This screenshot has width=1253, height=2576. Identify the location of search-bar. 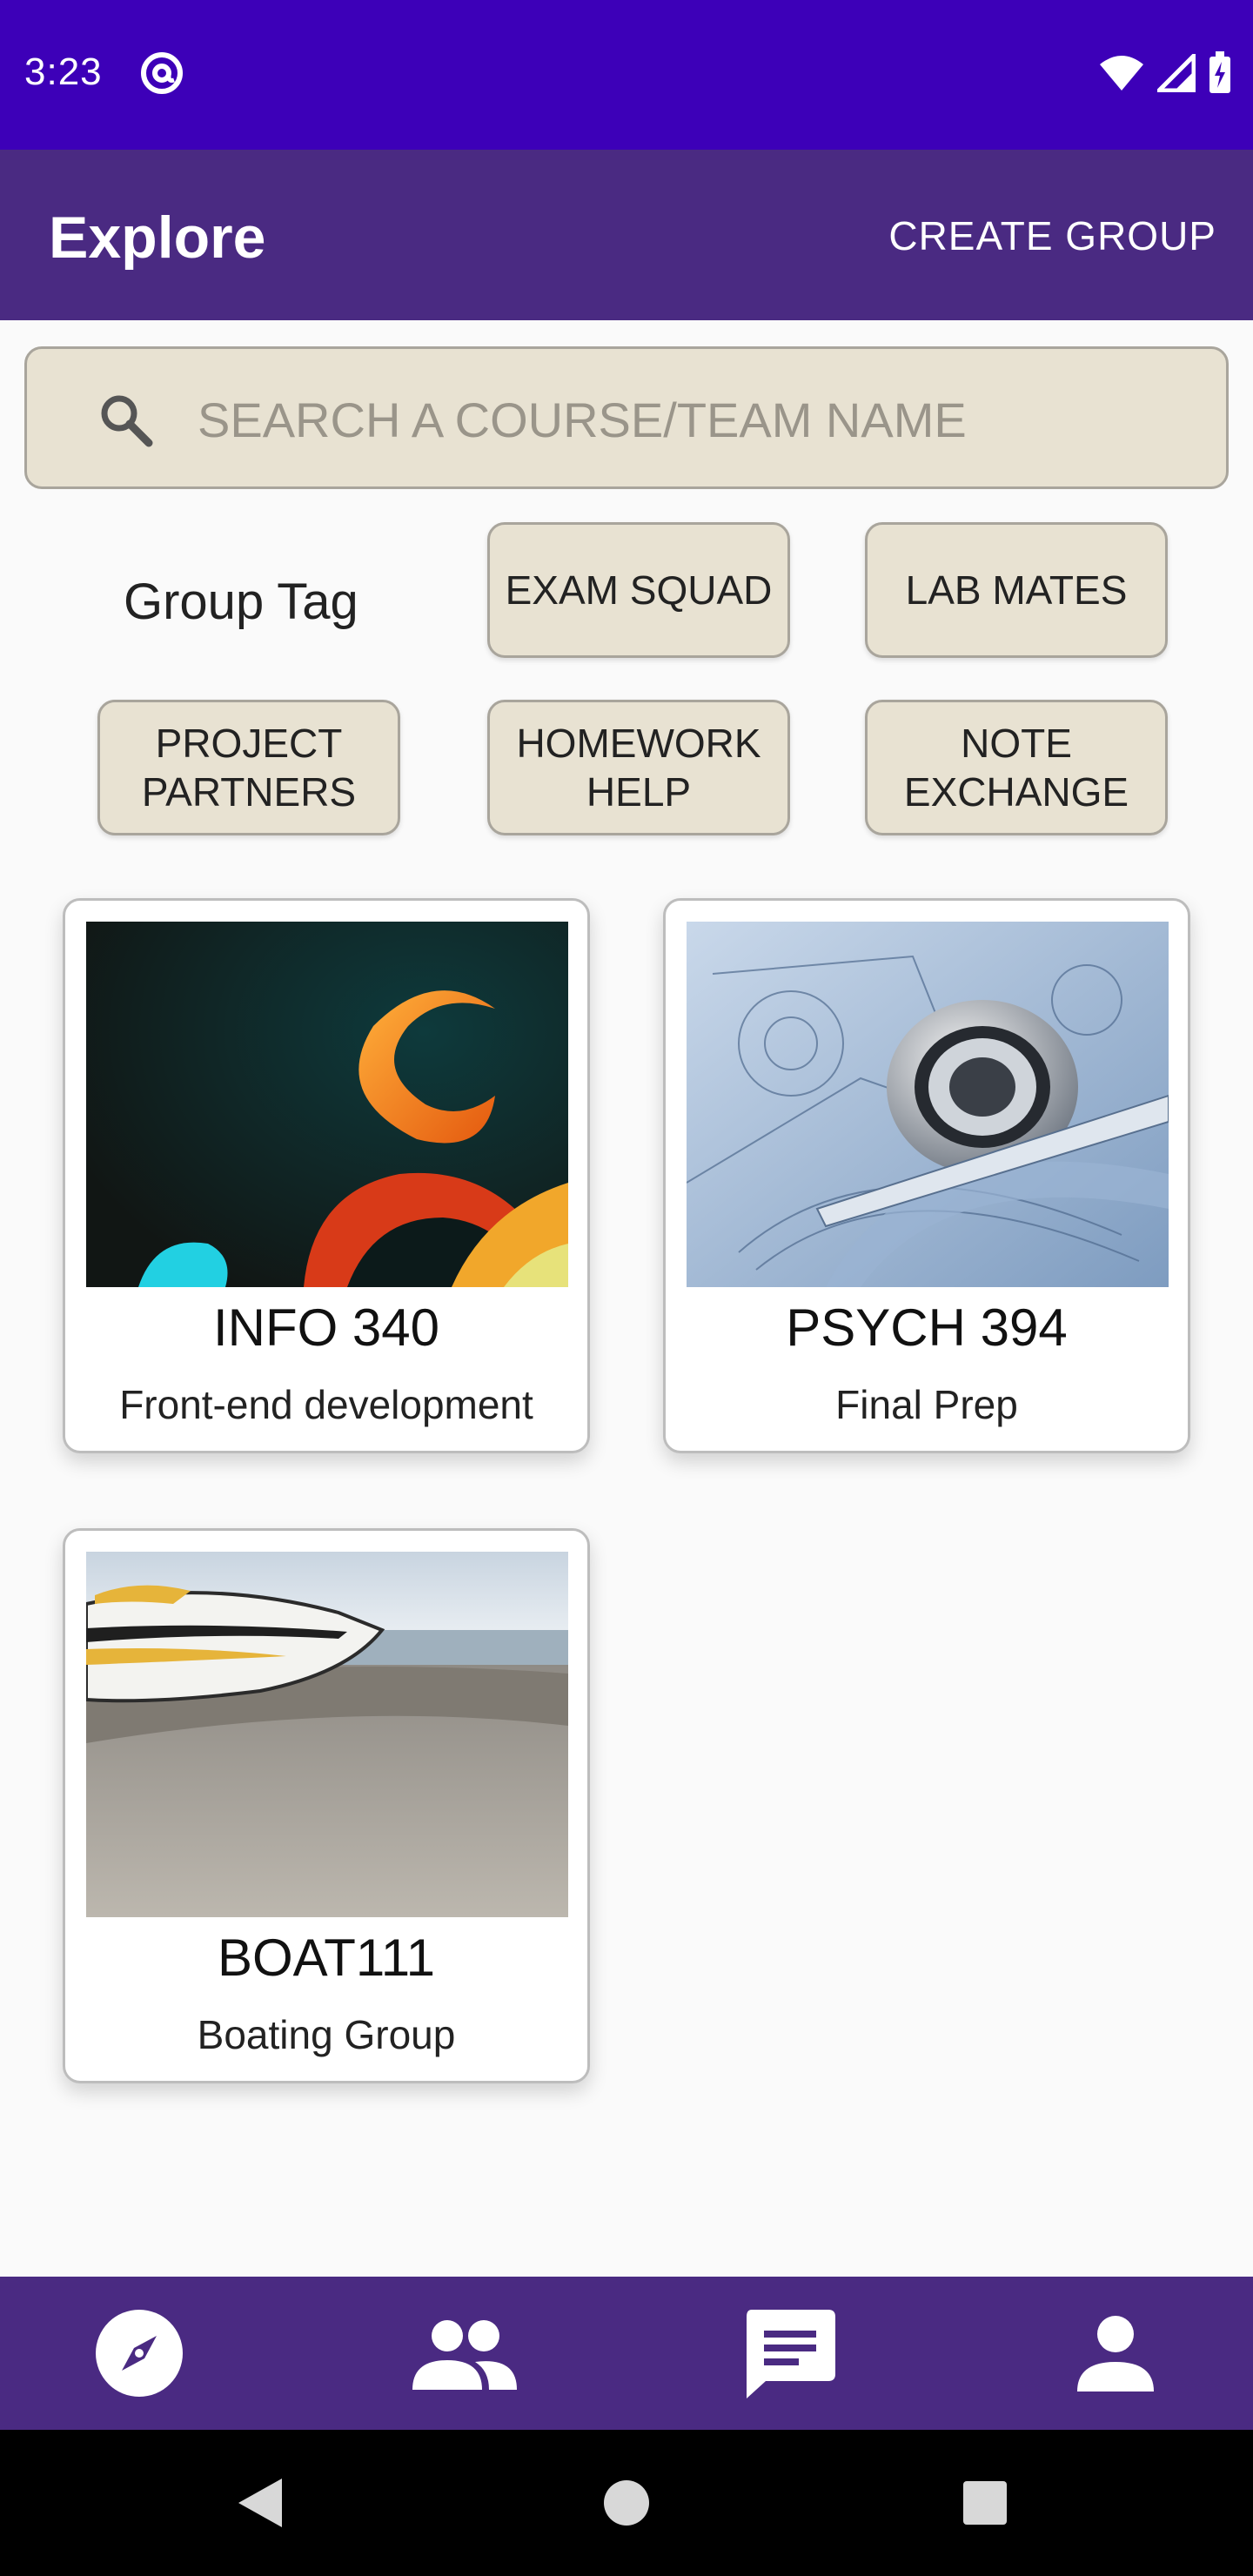
(626, 417).